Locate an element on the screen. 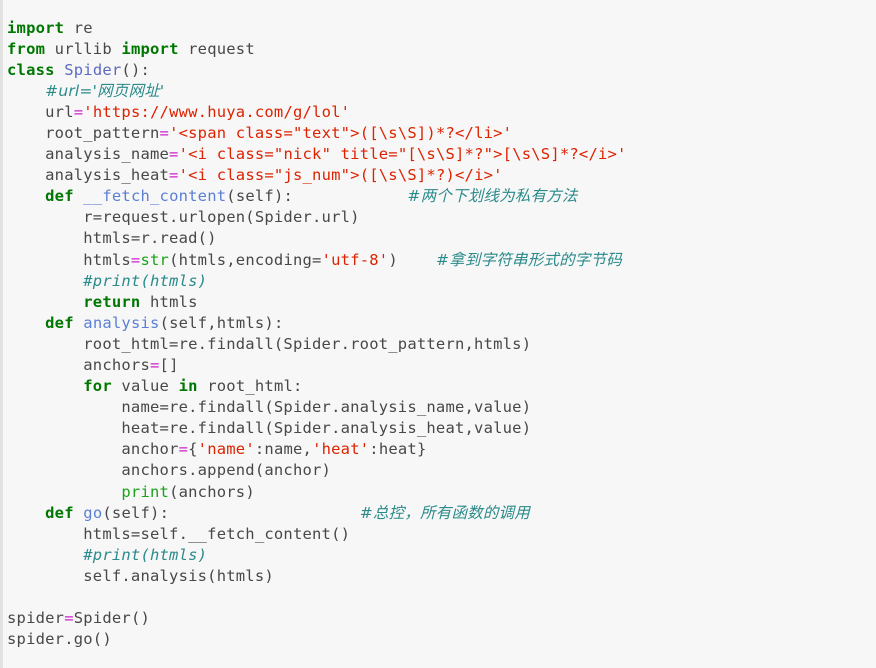 This screenshot has height=668, width=876. token-pl: value is located at coordinates (145, 386).